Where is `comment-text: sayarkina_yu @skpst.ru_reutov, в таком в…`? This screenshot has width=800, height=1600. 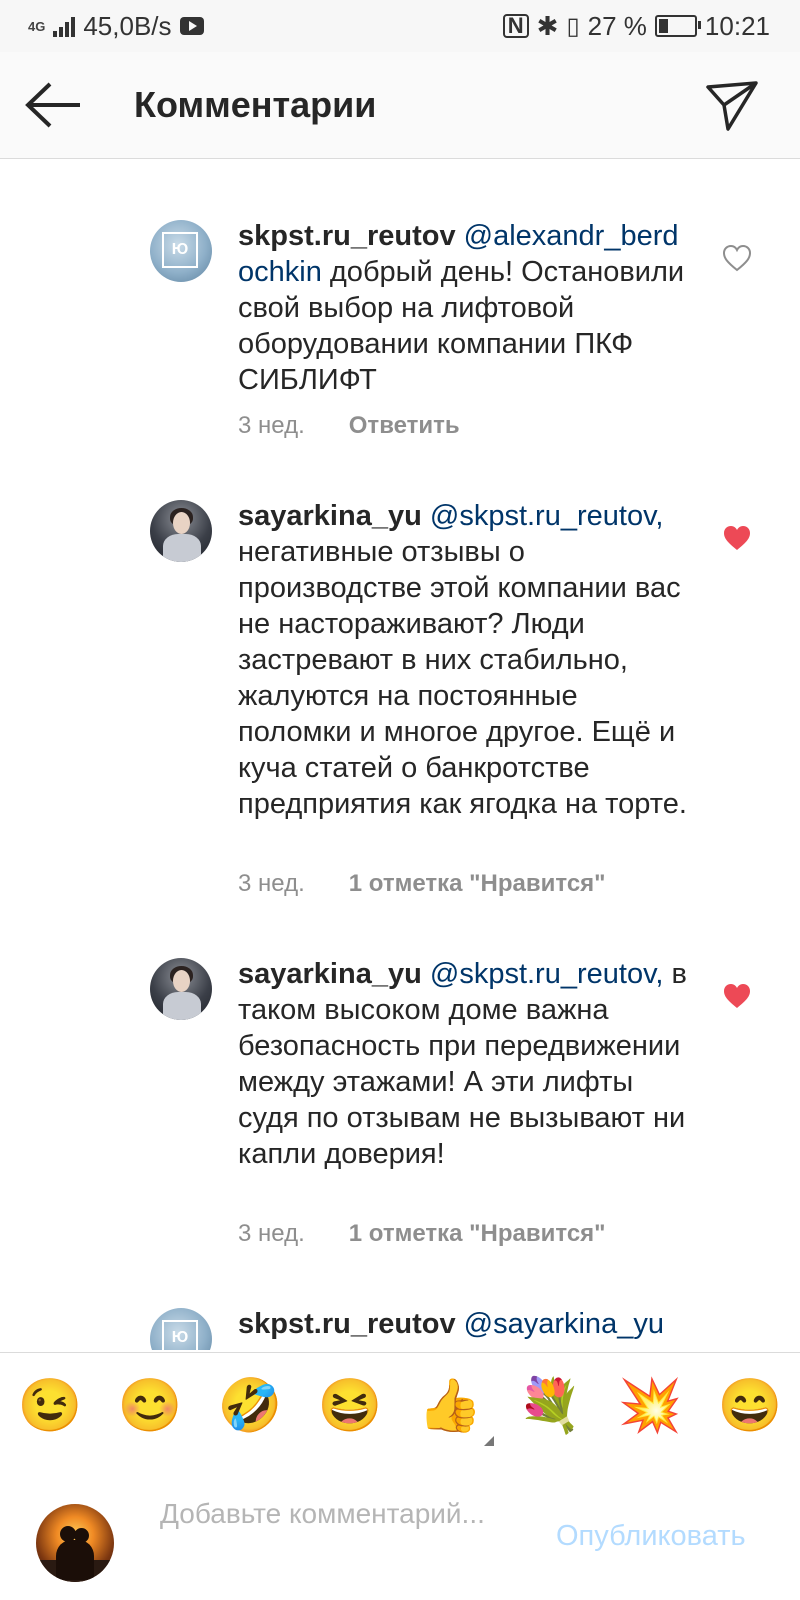
comment-text: sayarkina_yu @skpst.ru_reutov, в таком в… is located at coordinates (463, 1064).